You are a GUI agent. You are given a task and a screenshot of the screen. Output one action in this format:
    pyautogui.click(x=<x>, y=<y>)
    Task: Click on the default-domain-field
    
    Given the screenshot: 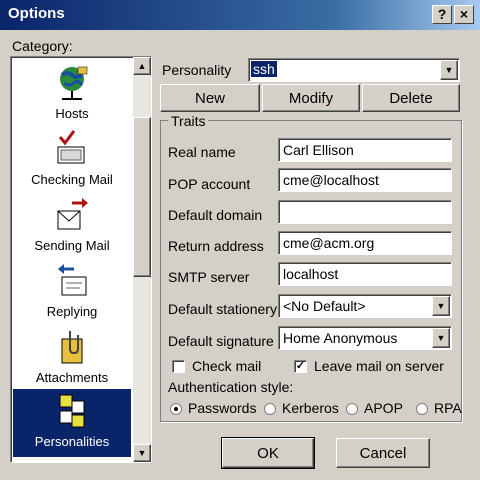 What is the action you would take?
    pyautogui.click(x=365, y=212)
    